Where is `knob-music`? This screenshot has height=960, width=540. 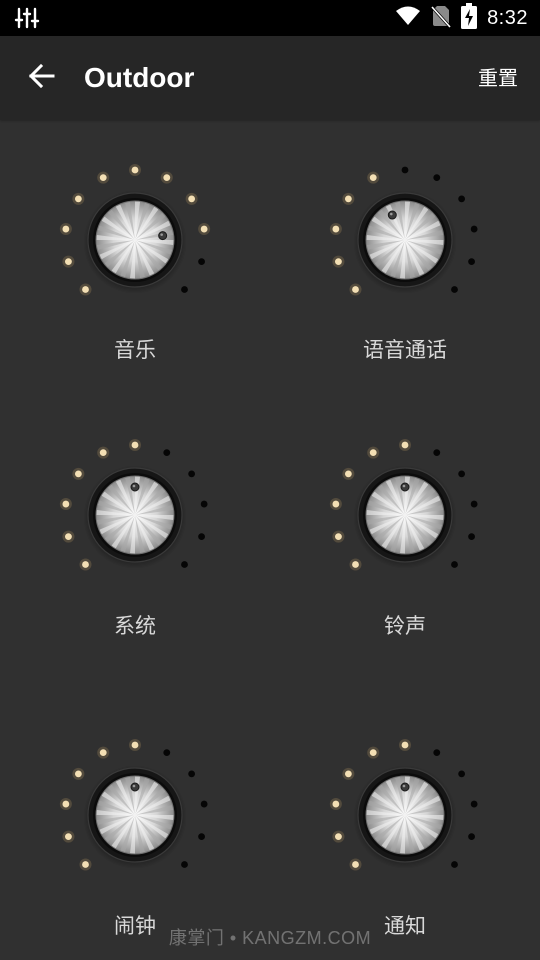 knob-music is located at coordinates (135, 240).